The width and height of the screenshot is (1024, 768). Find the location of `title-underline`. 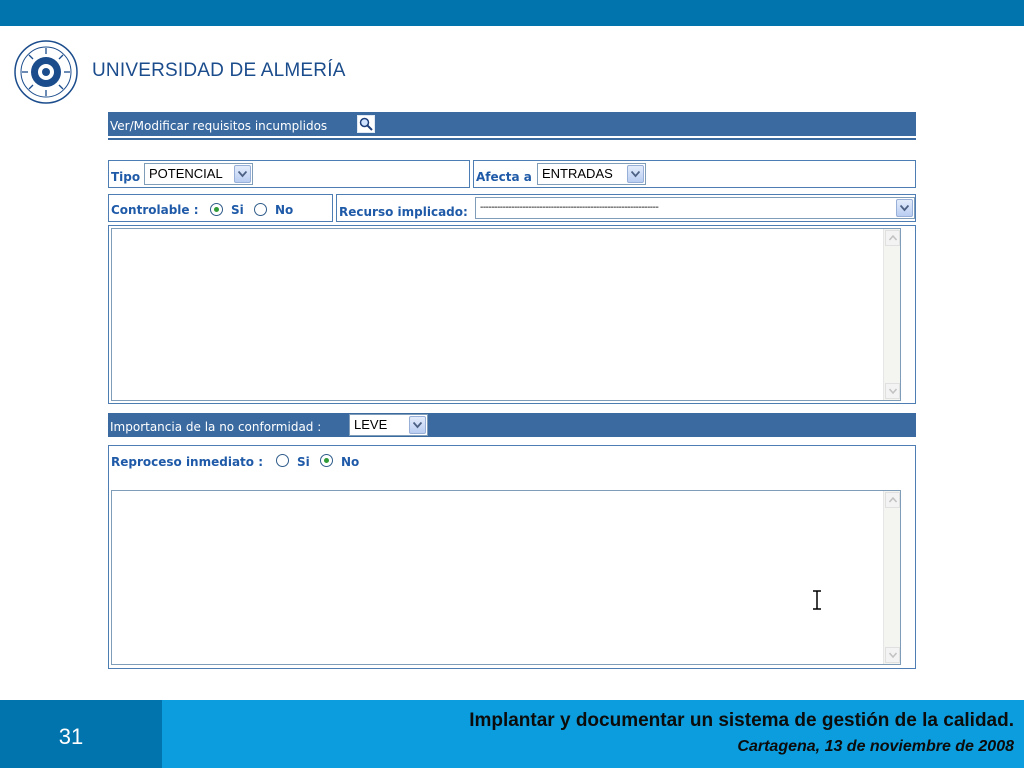

title-underline is located at coordinates (512, 139).